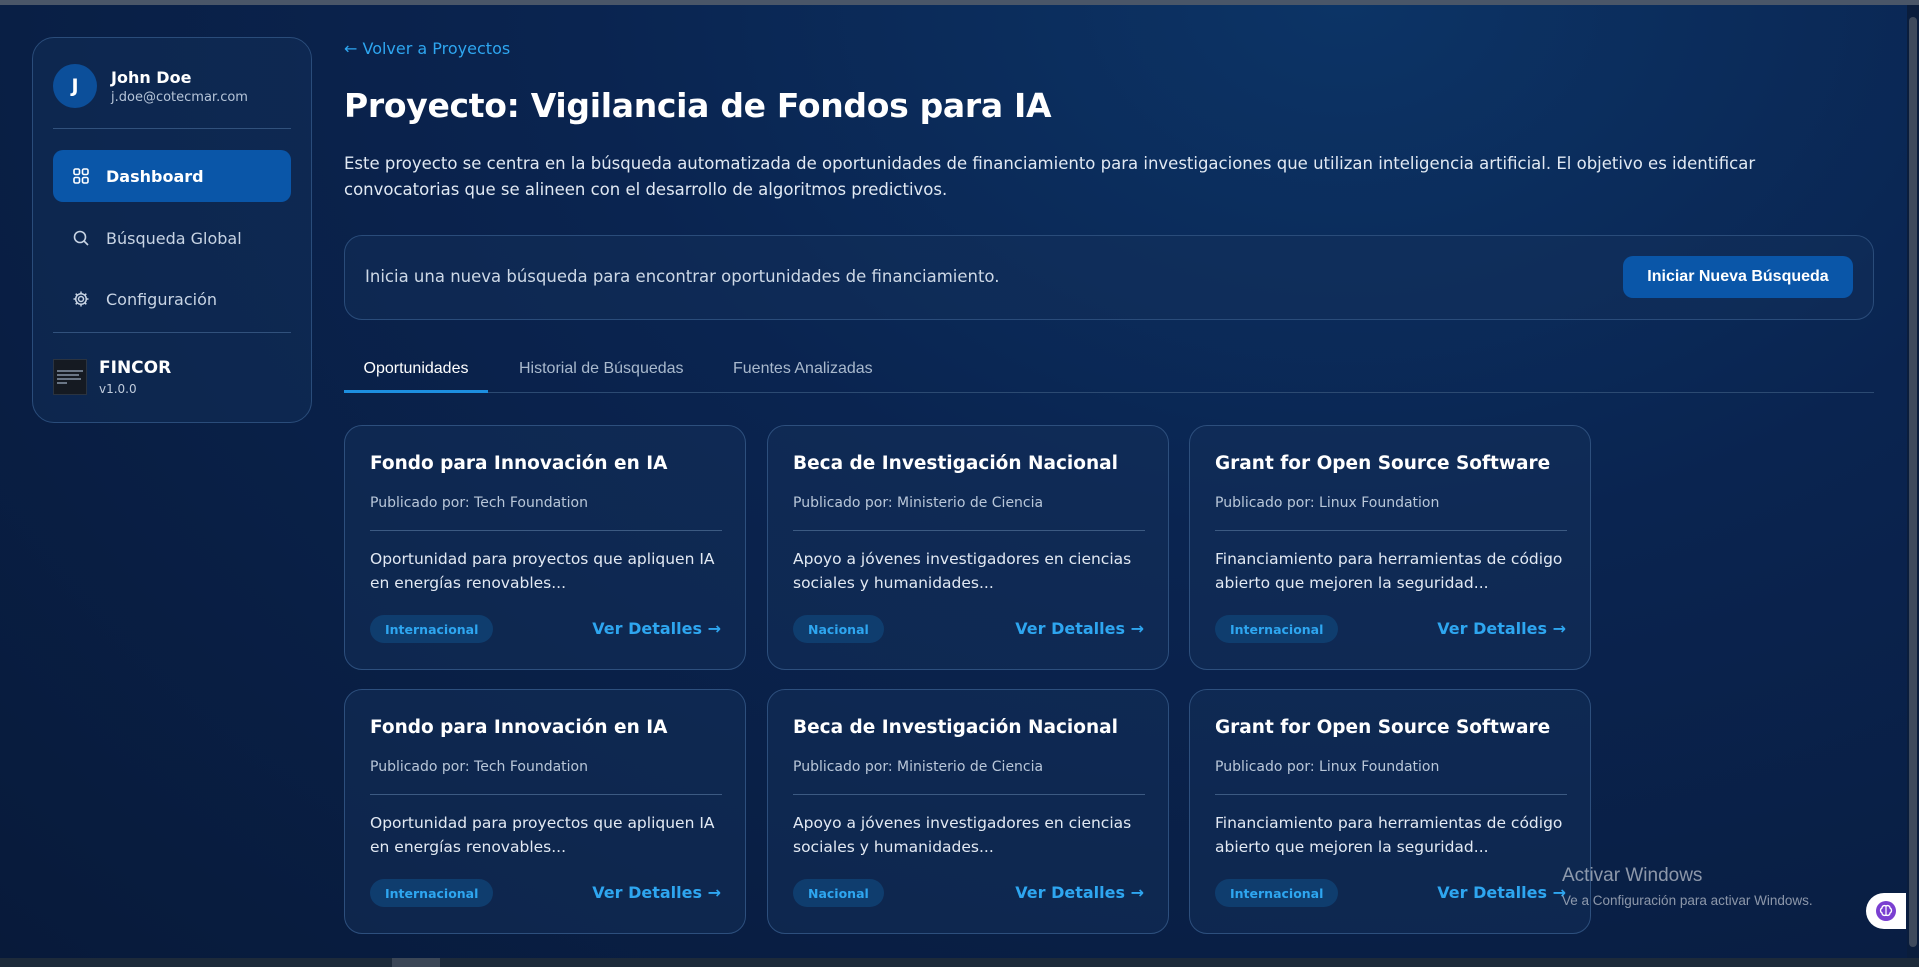 This screenshot has width=1919, height=967. I want to click on back-to-projects-link: ← Volver a Proyectos, so click(427, 48).